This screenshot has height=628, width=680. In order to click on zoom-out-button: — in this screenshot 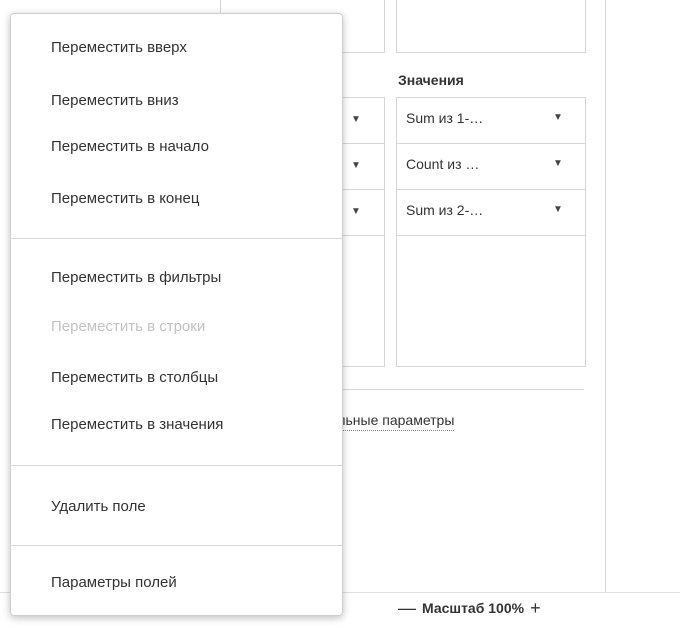, I will do `click(407, 608)`.